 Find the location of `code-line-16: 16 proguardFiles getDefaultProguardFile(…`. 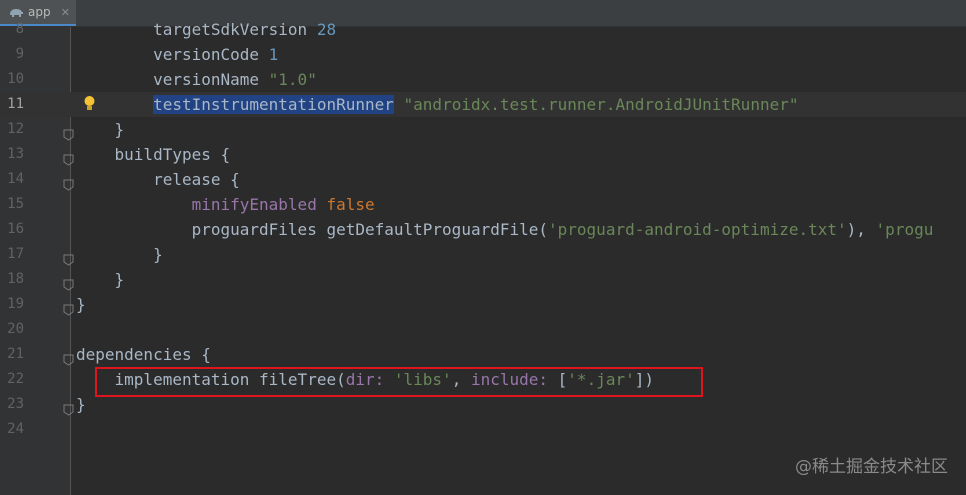

code-line-16: 16 proguardFiles getDefaultProguardFile(… is located at coordinates (483, 229).